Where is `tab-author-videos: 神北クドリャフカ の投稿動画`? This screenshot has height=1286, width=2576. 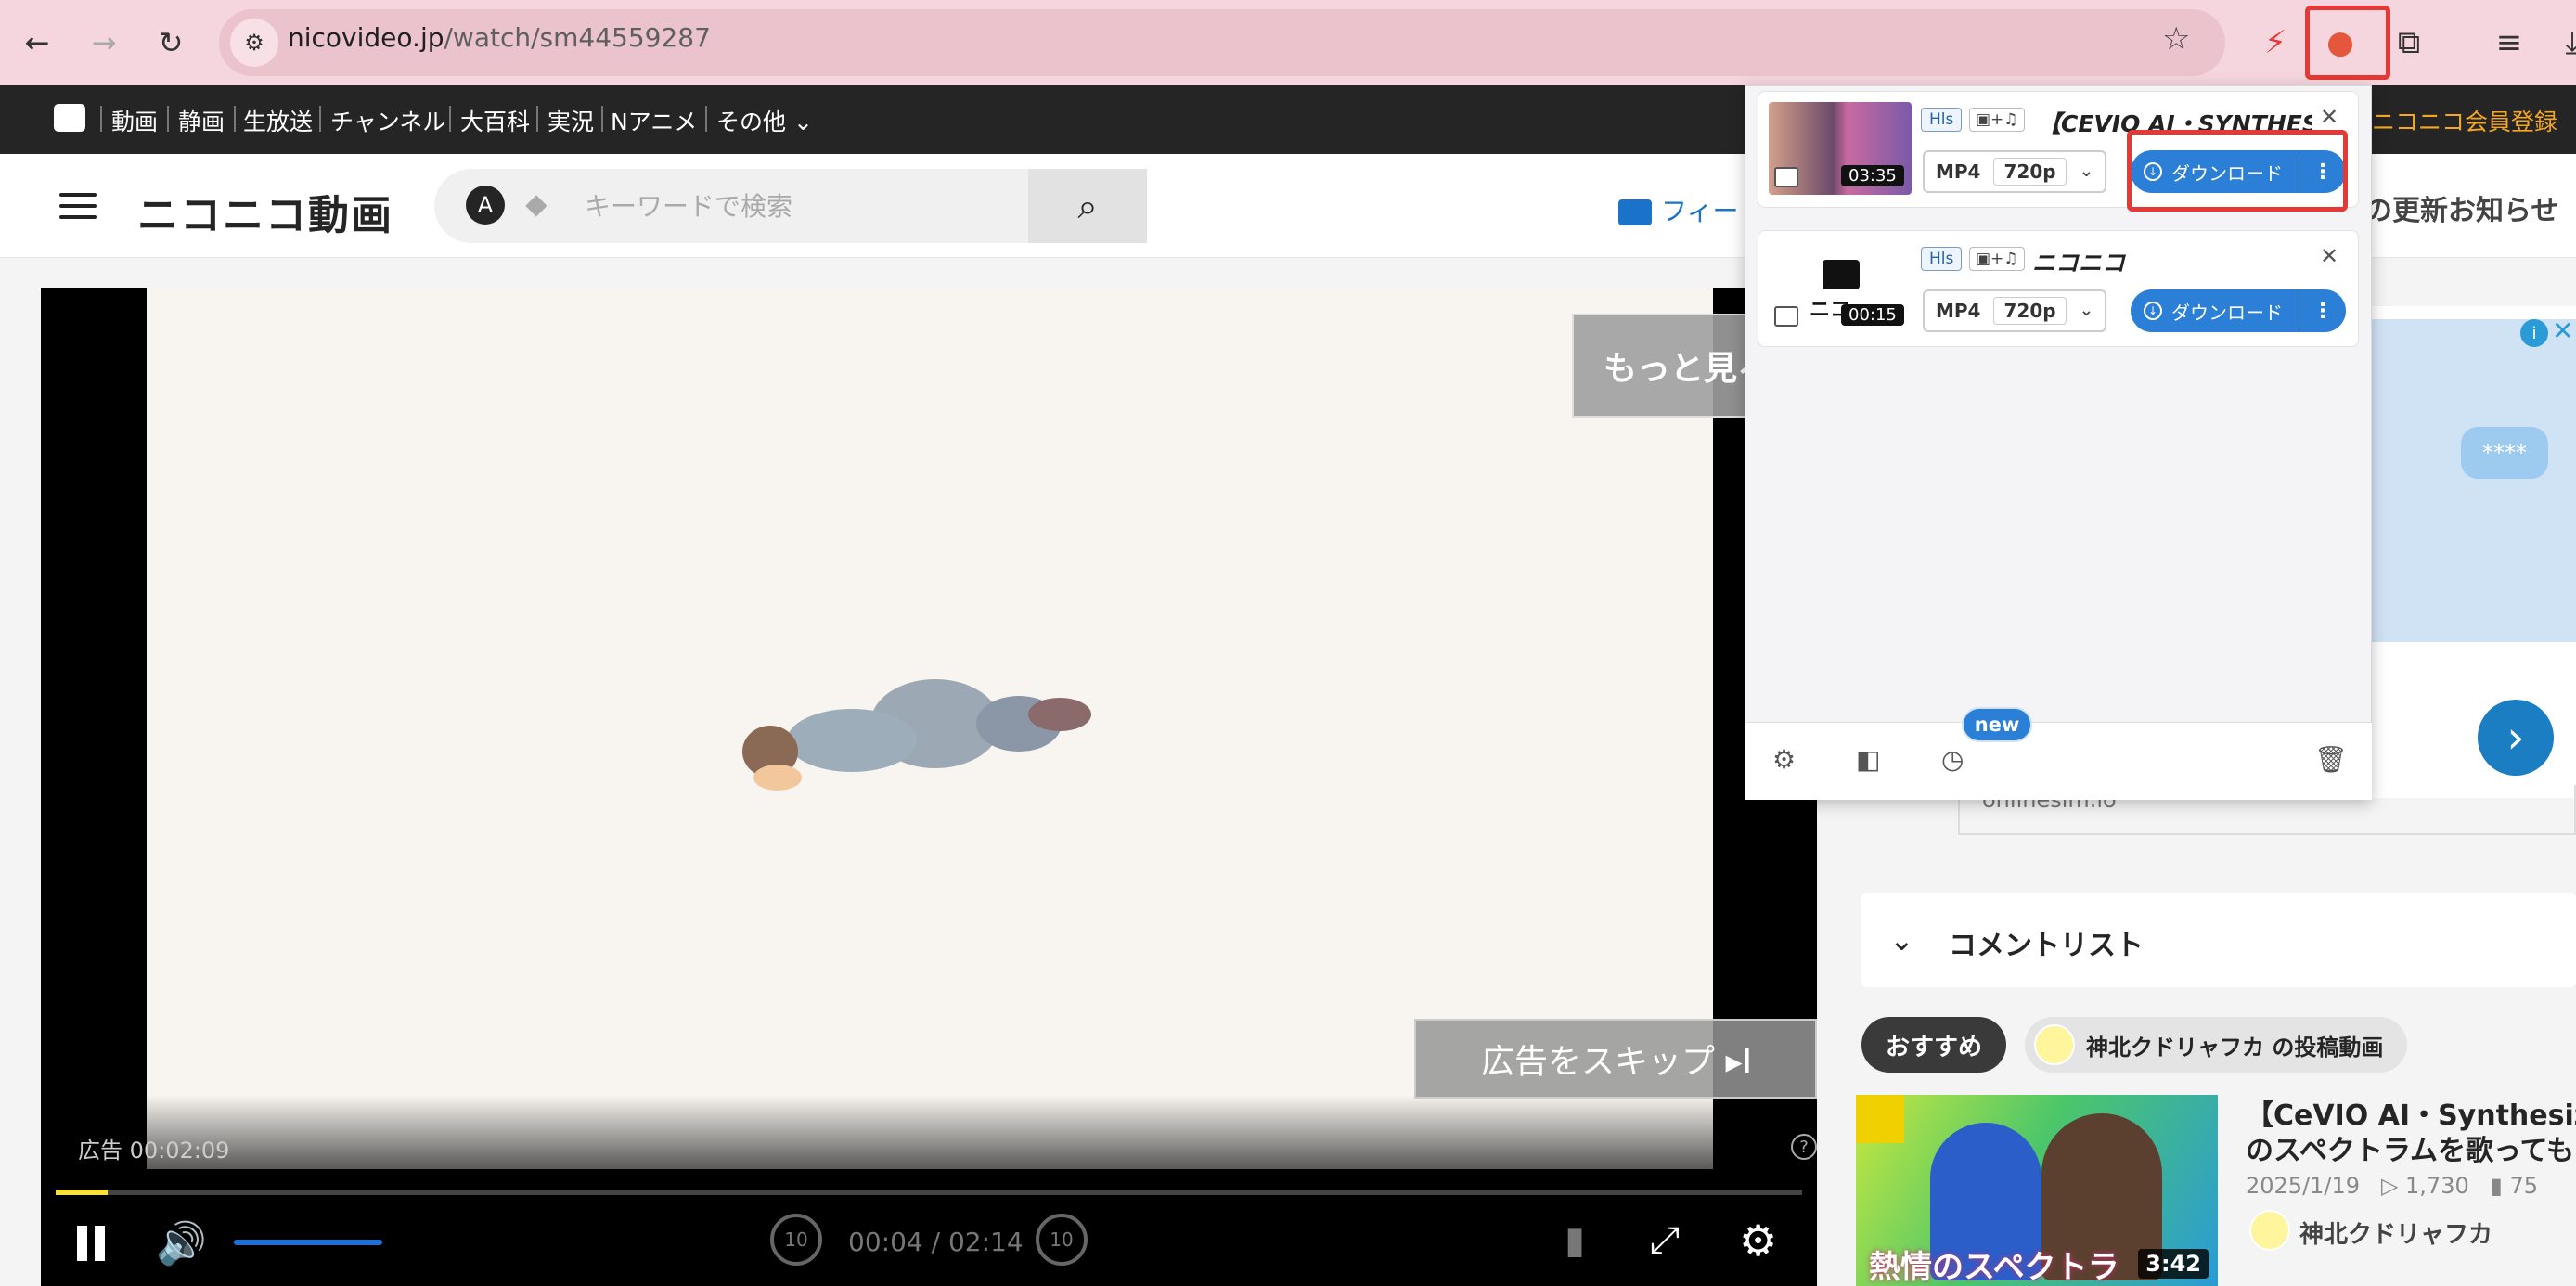
tab-author-videos: 神北クドリャフカ の投稿動画 is located at coordinates (2216, 1045).